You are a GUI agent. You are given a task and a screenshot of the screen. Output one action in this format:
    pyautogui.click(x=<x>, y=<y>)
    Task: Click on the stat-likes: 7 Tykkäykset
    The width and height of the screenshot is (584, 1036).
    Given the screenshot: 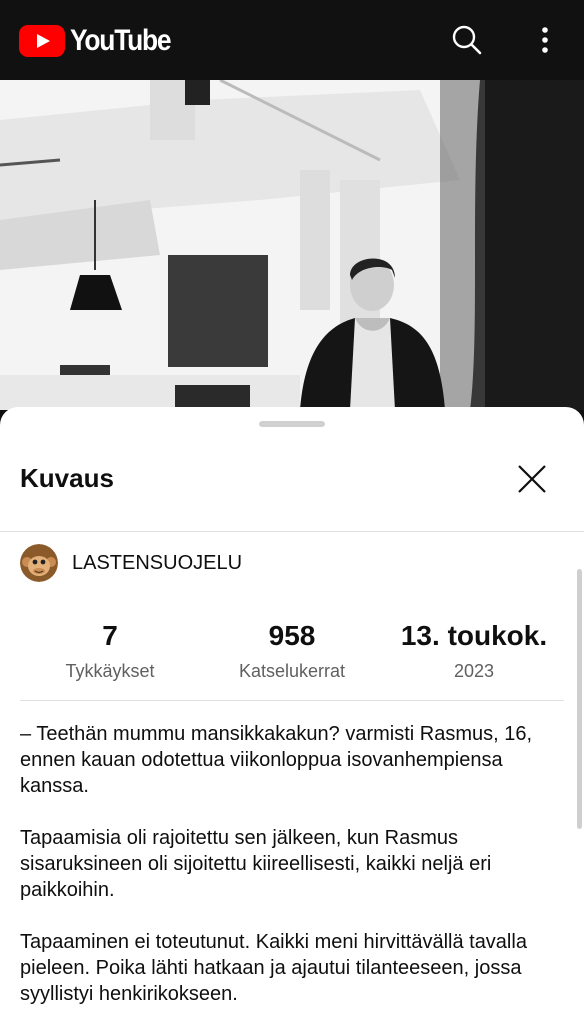 What is the action you would take?
    pyautogui.click(x=110, y=650)
    